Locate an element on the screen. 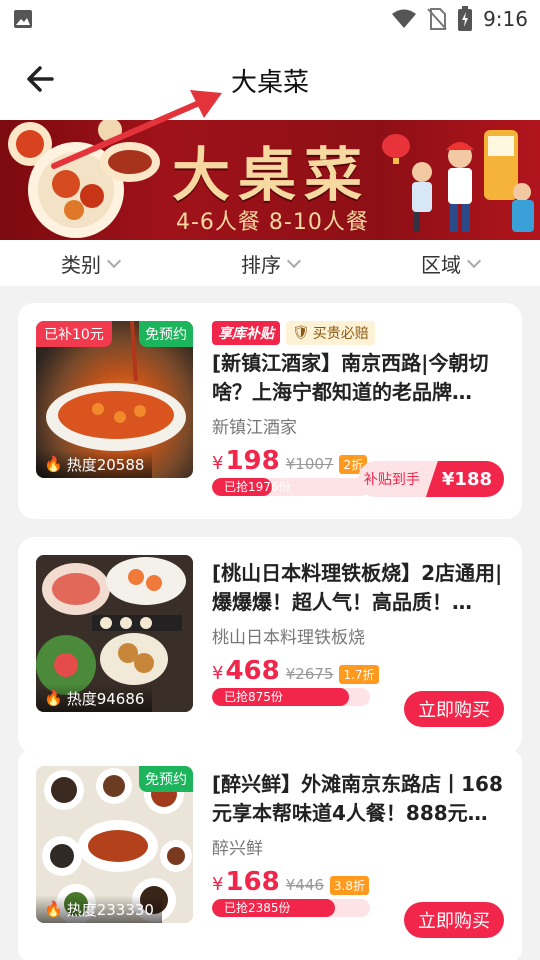 The width and height of the screenshot is (540, 960). filter-bar: 类别 排序 区域 is located at coordinates (270, 263).